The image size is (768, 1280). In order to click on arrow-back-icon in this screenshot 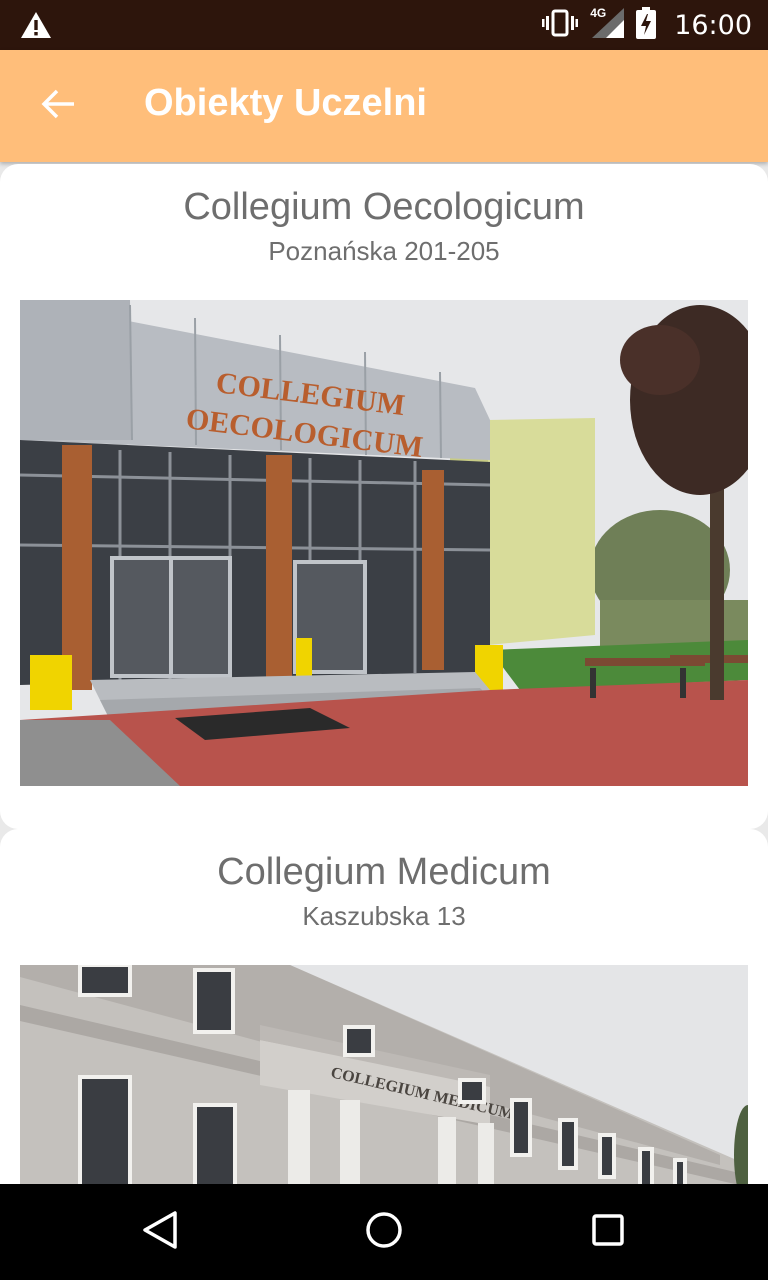, I will do `click(58, 106)`.